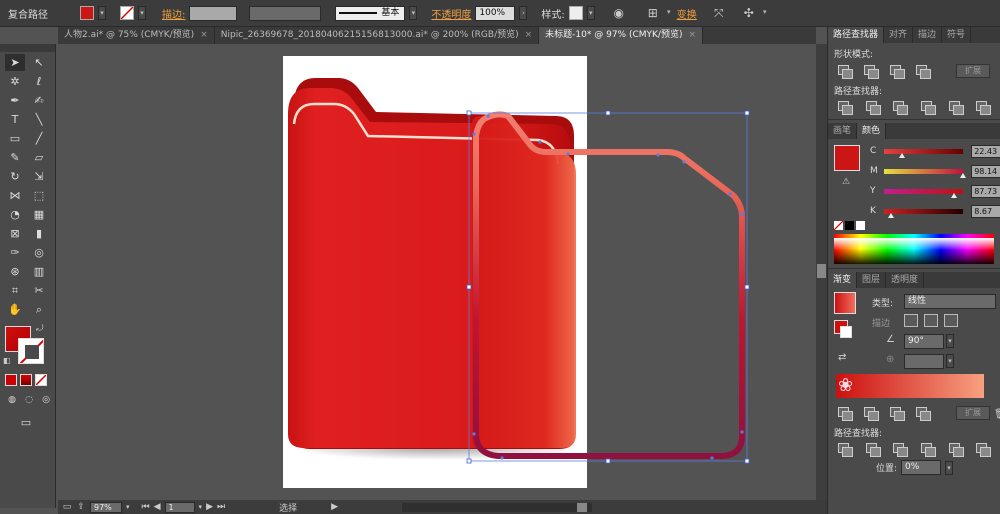  What do you see at coordinates (67, 507) in the screenshot?
I see `artboard-nav-icon: ▭` at bounding box center [67, 507].